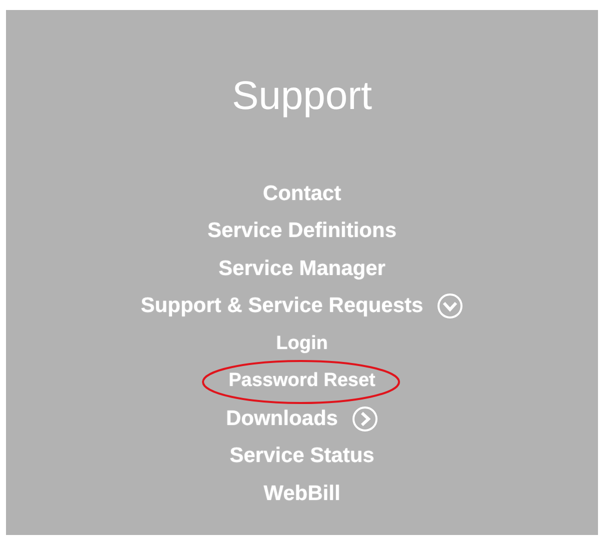 The image size is (605, 538). I want to click on menu-link: Service Manager, so click(302, 268).